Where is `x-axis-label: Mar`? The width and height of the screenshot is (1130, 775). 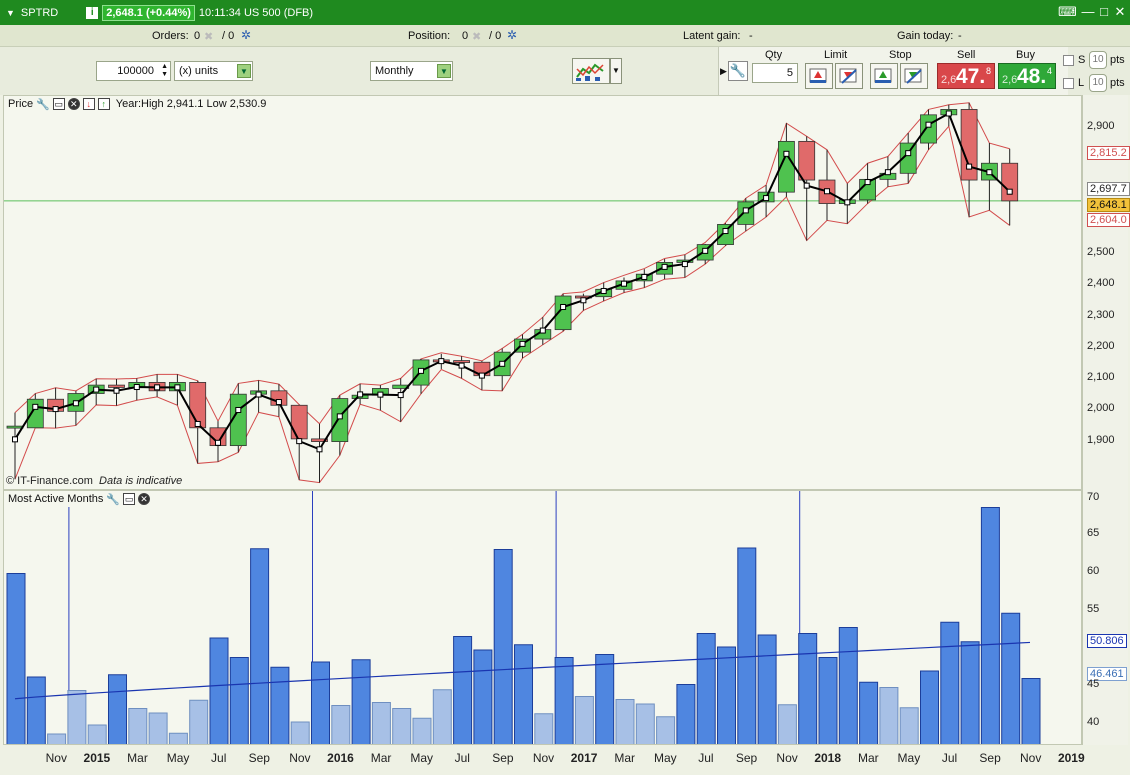
x-axis-label: Mar is located at coordinates (868, 758).